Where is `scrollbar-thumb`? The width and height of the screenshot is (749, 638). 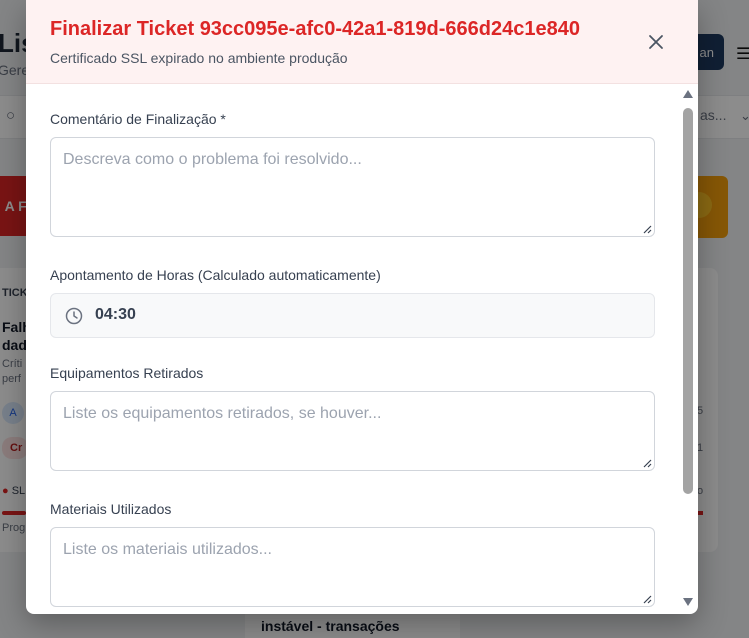
scrollbar-thumb is located at coordinates (688, 301).